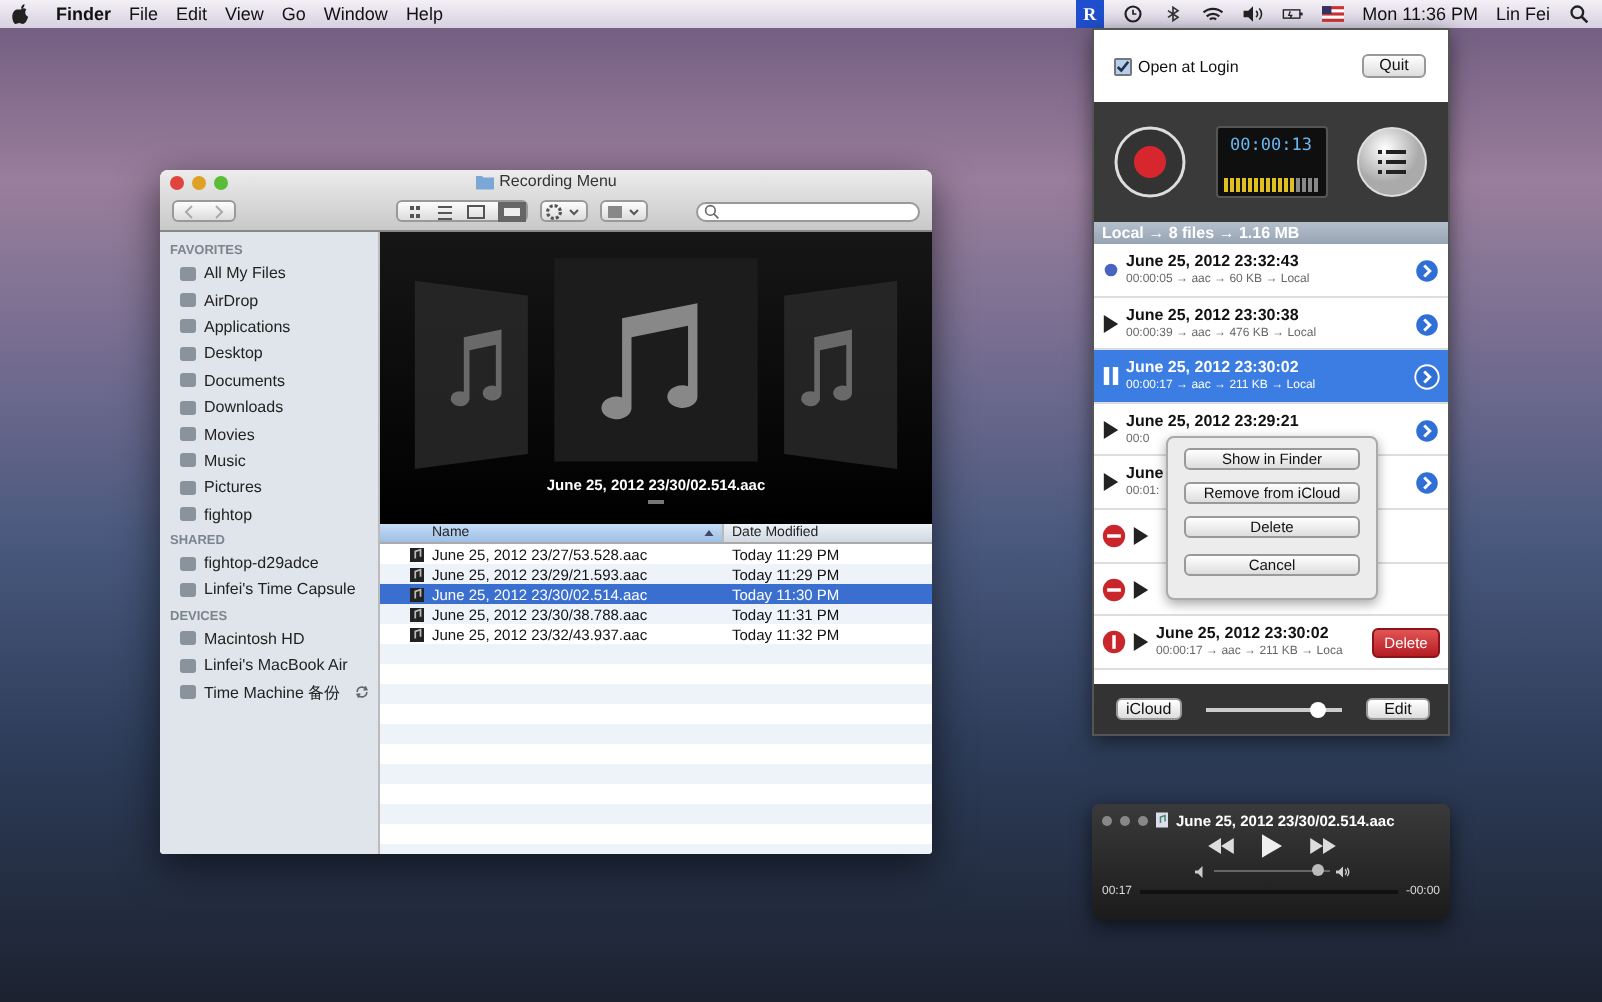 The image size is (1602, 1002). I want to click on menu-item: Help, so click(424, 14).